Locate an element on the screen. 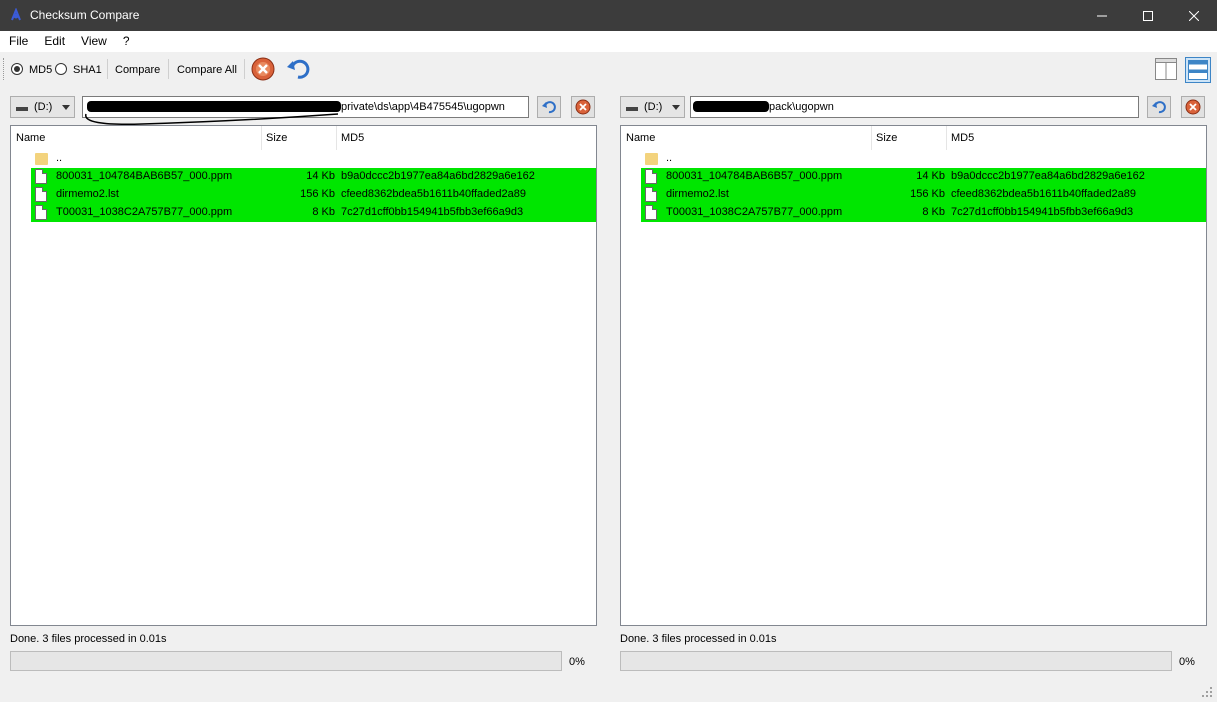  minimize-icon is located at coordinates (1102, 15).